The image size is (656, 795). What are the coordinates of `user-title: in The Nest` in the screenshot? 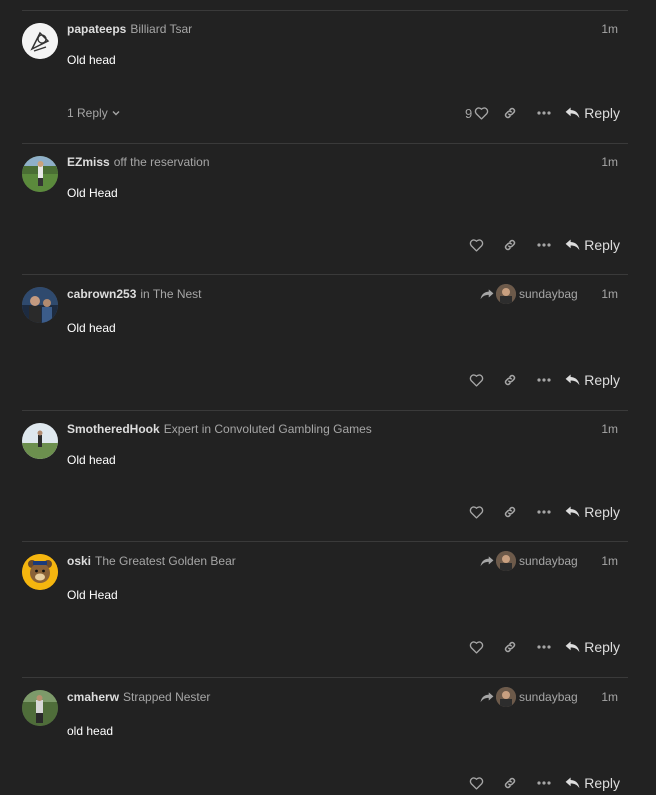 It's located at (171, 294).